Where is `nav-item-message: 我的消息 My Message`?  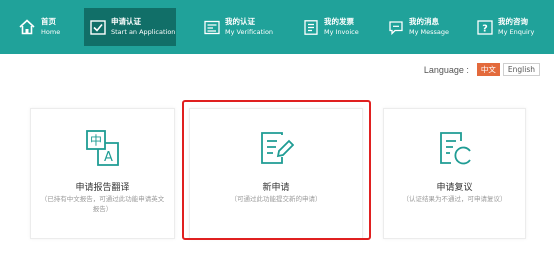 nav-item-message: 我的消息 My Message is located at coordinates (415, 27).